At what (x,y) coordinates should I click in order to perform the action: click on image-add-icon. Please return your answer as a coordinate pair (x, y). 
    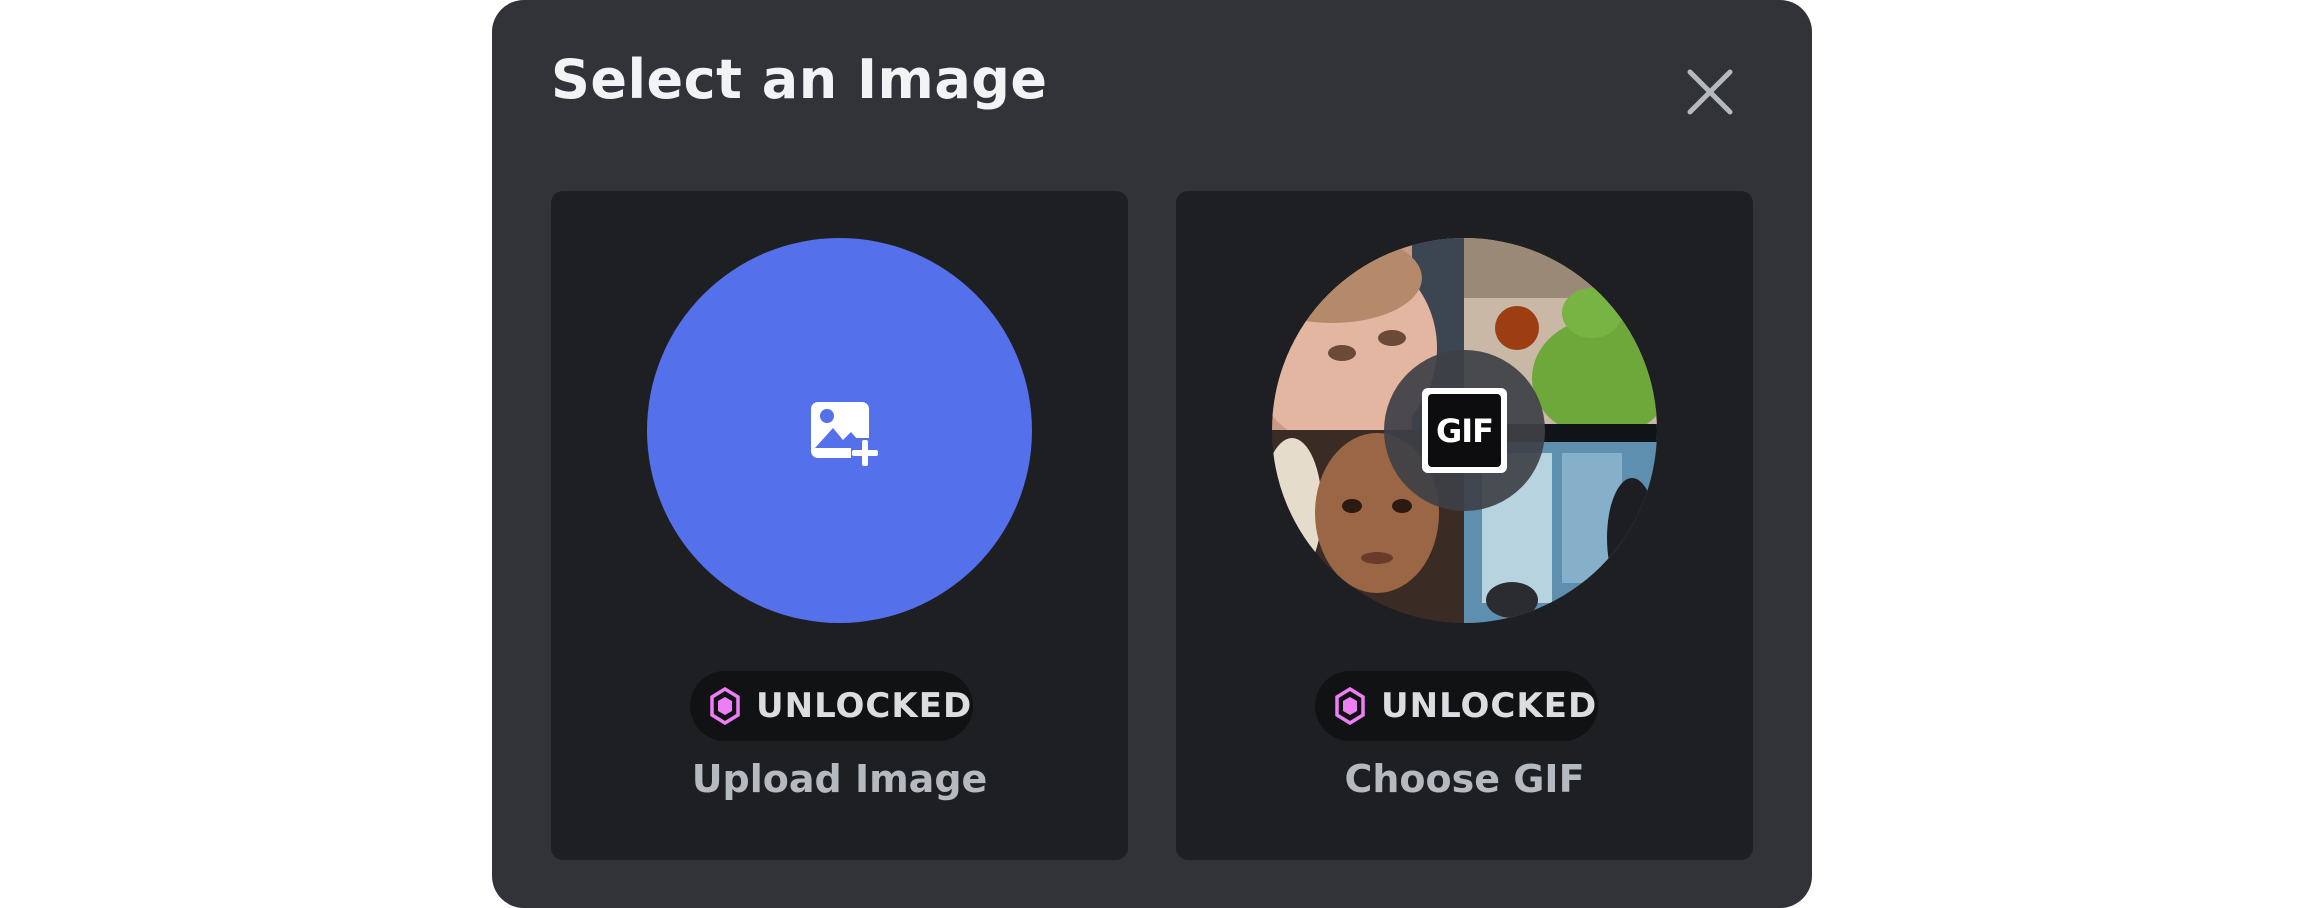
    Looking at the image, I should click on (845, 434).